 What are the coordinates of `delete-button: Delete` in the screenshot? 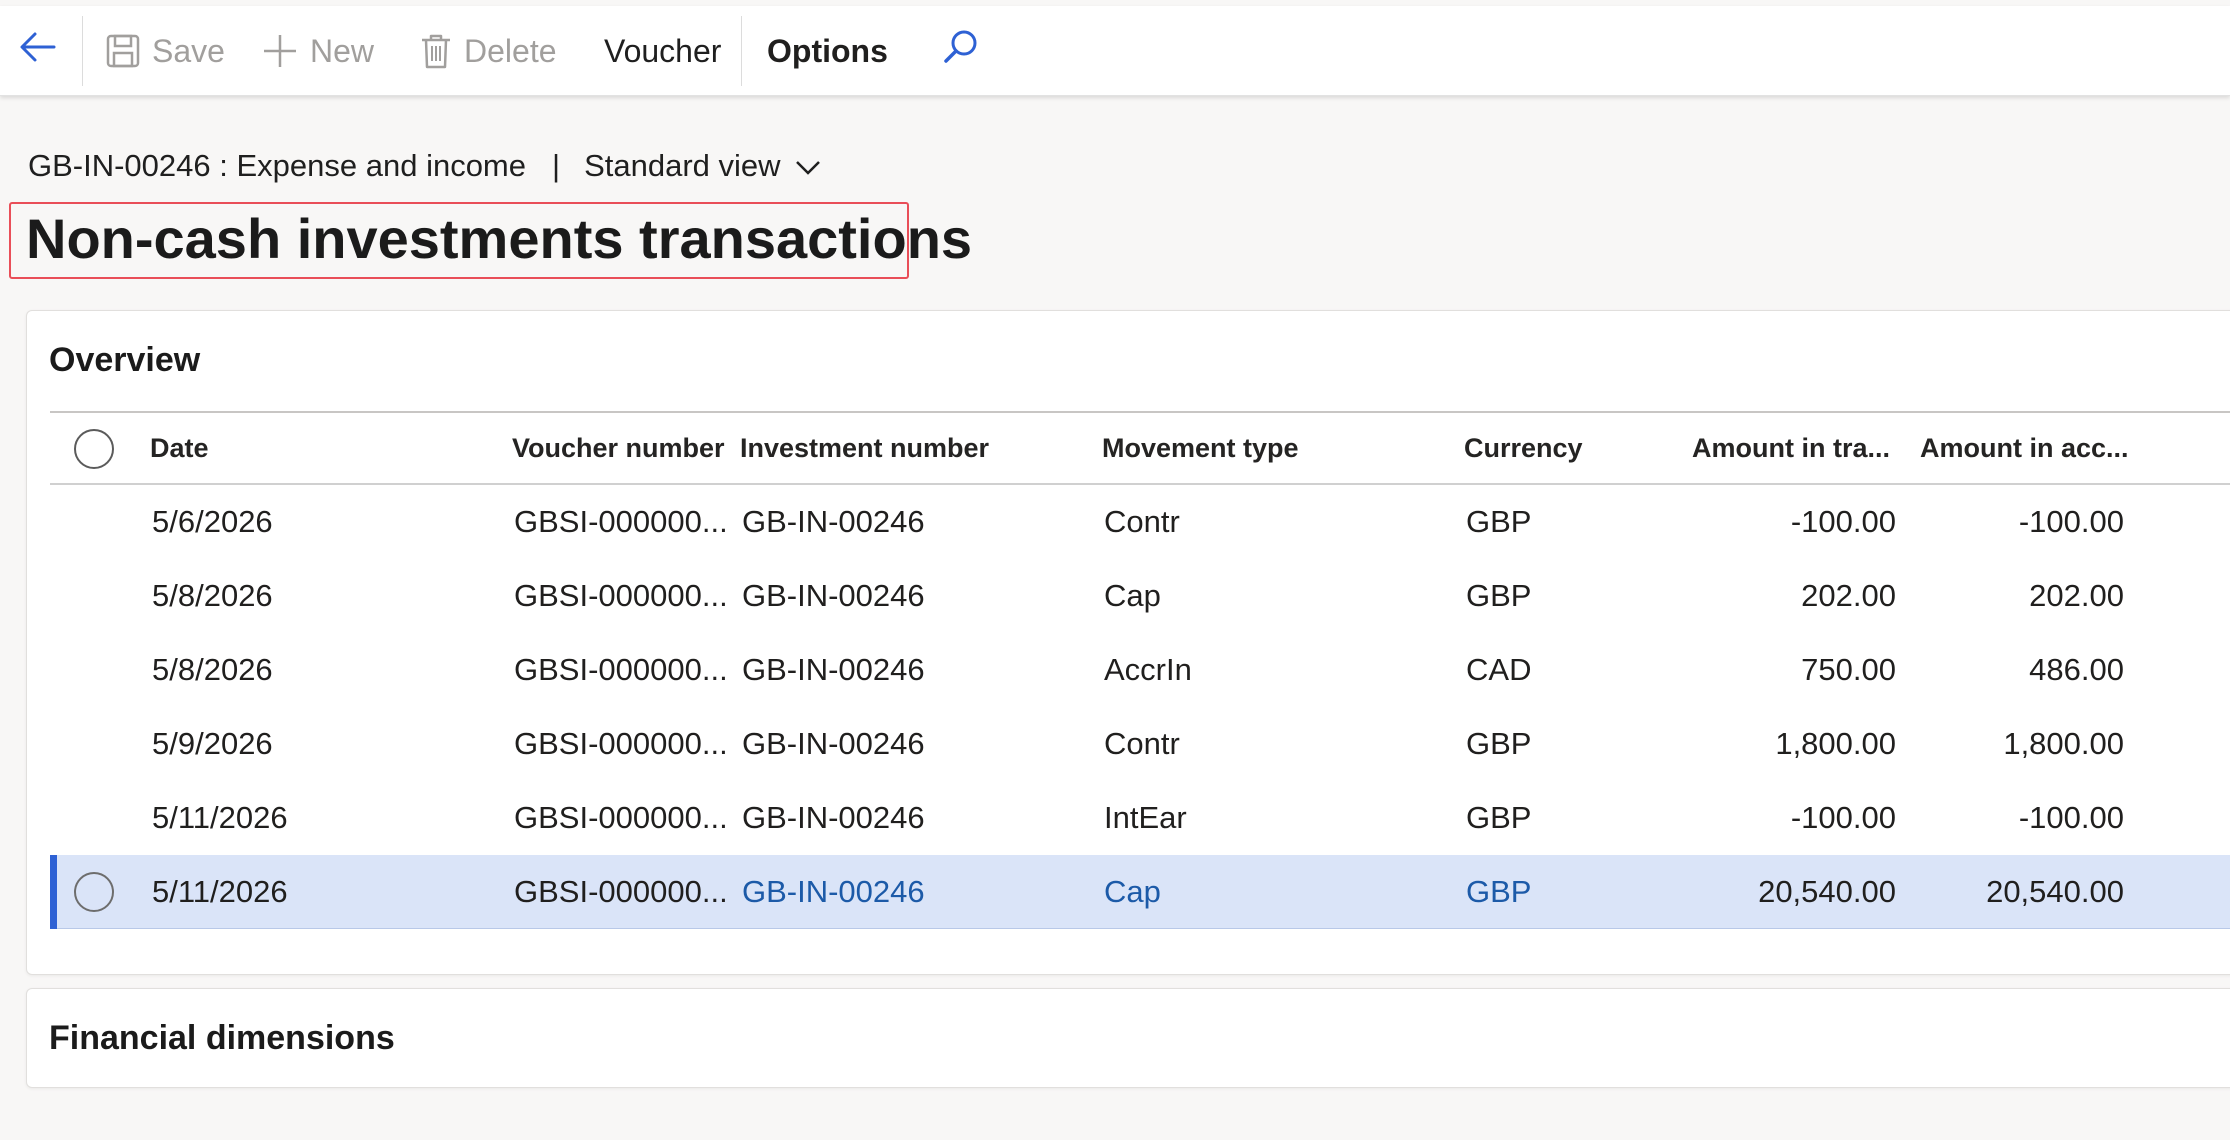 It's located at (488, 51).